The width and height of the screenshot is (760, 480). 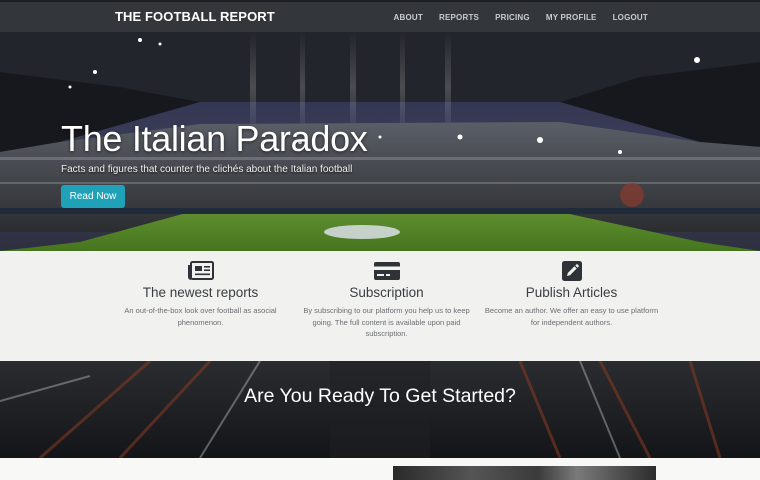 I want to click on feature-title: Subscription, so click(x=386, y=292).